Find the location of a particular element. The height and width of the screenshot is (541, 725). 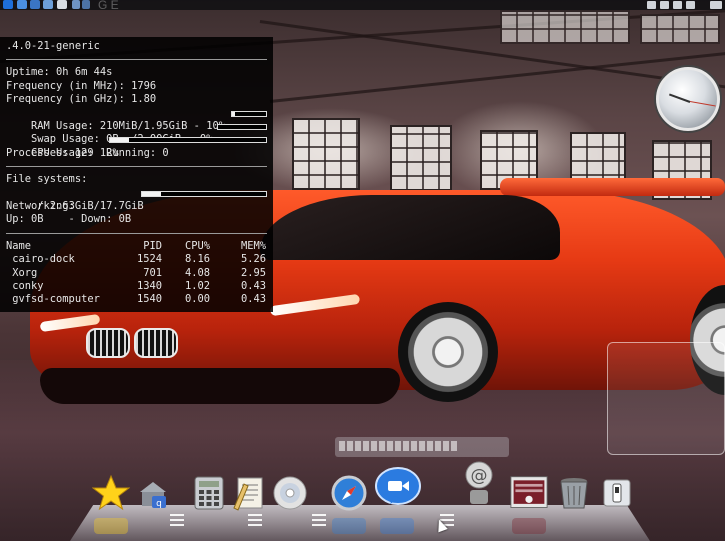

cpu-usage-bar-fill is located at coordinates (119, 140).